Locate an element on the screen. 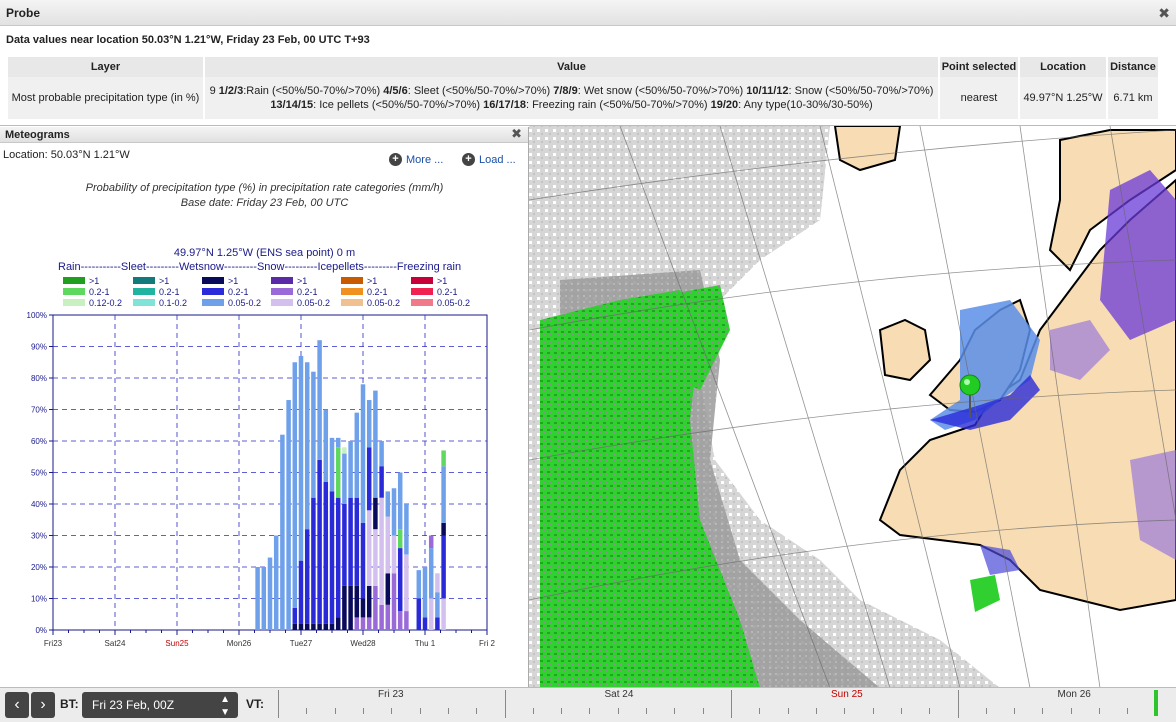 This screenshot has width=1176, height=722. chevron-left-icon: ‹ is located at coordinates (17, 704).